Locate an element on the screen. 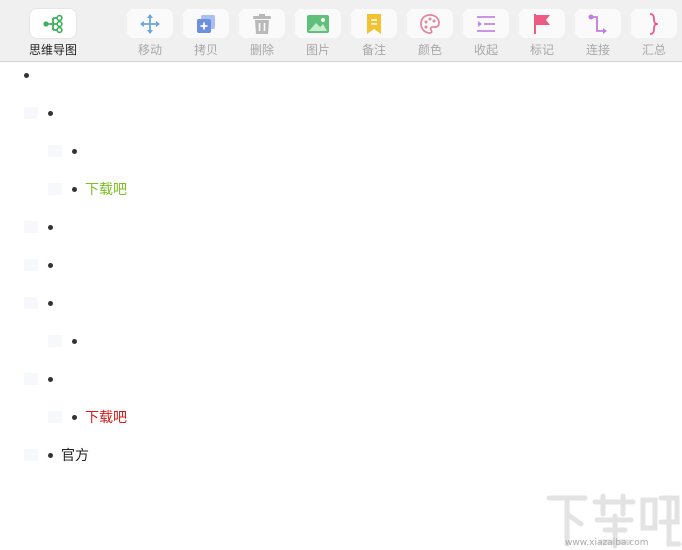 The width and height of the screenshot is (682, 550). collapse-icon is located at coordinates (486, 23).